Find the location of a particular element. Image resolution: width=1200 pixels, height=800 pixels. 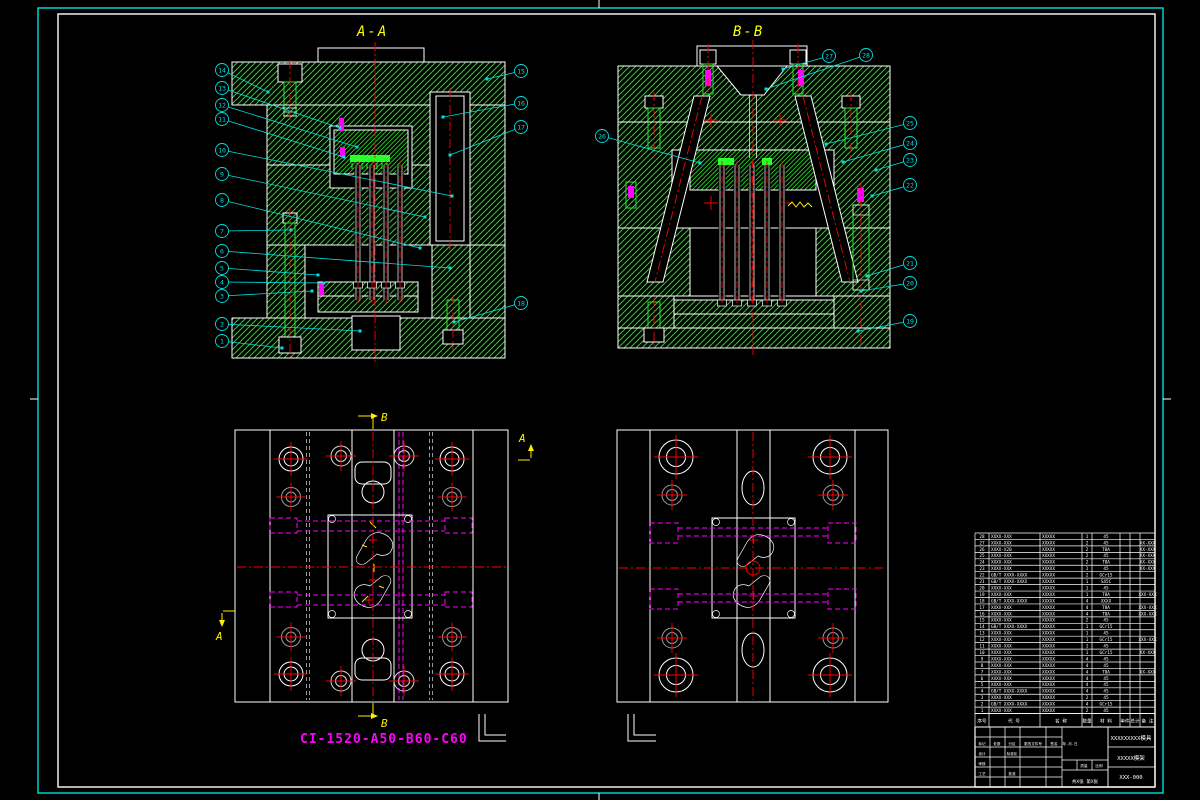

balloon-number: 24 is located at coordinates (910, 143).